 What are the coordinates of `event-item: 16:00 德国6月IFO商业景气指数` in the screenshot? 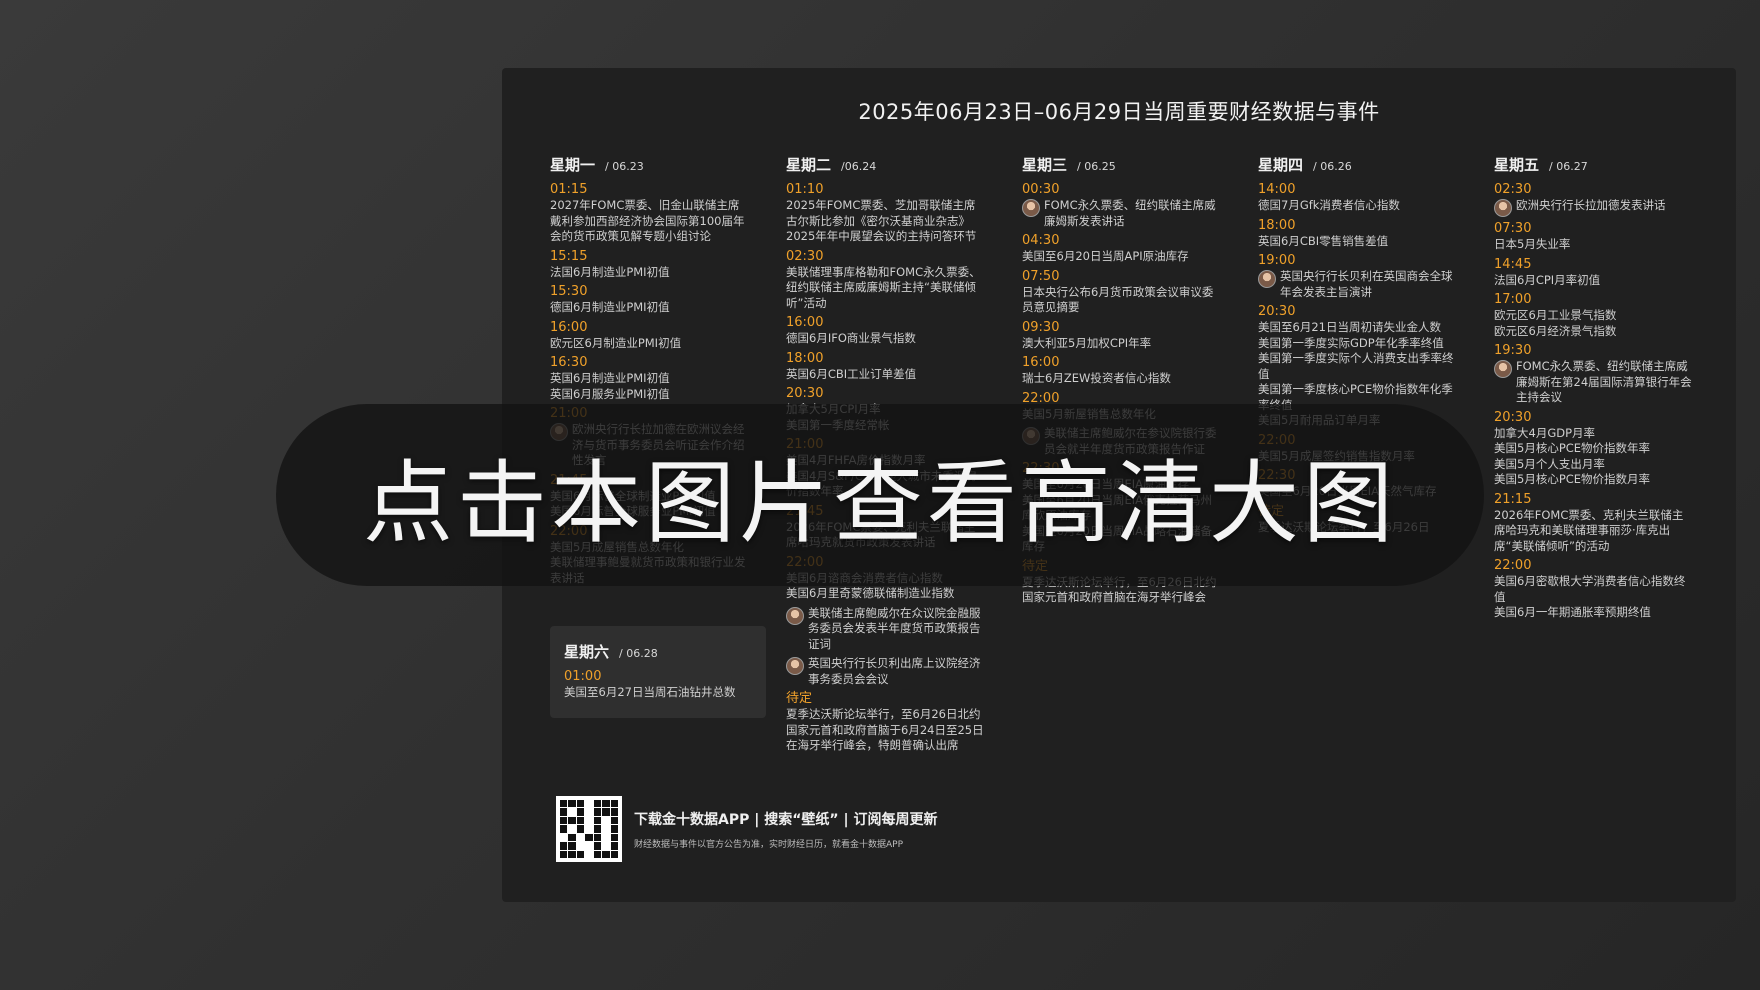 It's located at (886, 331).